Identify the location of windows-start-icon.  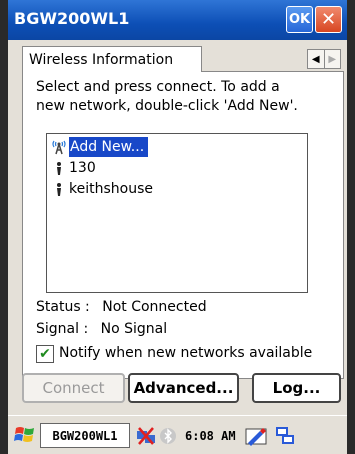
(25, 435).